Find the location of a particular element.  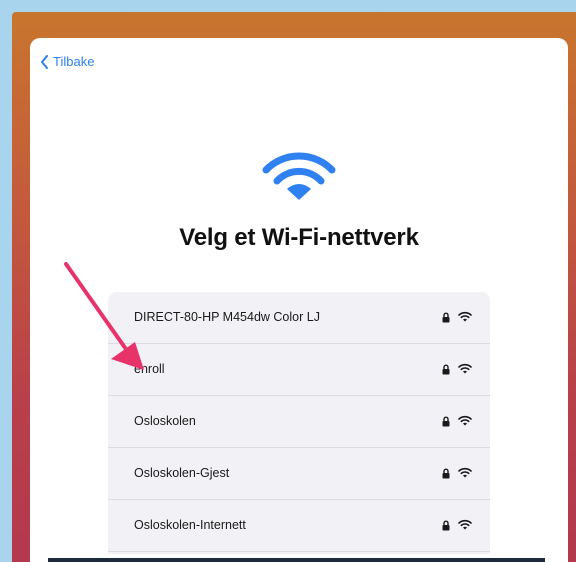

bottom-bar is located at coordinates (296, 560).